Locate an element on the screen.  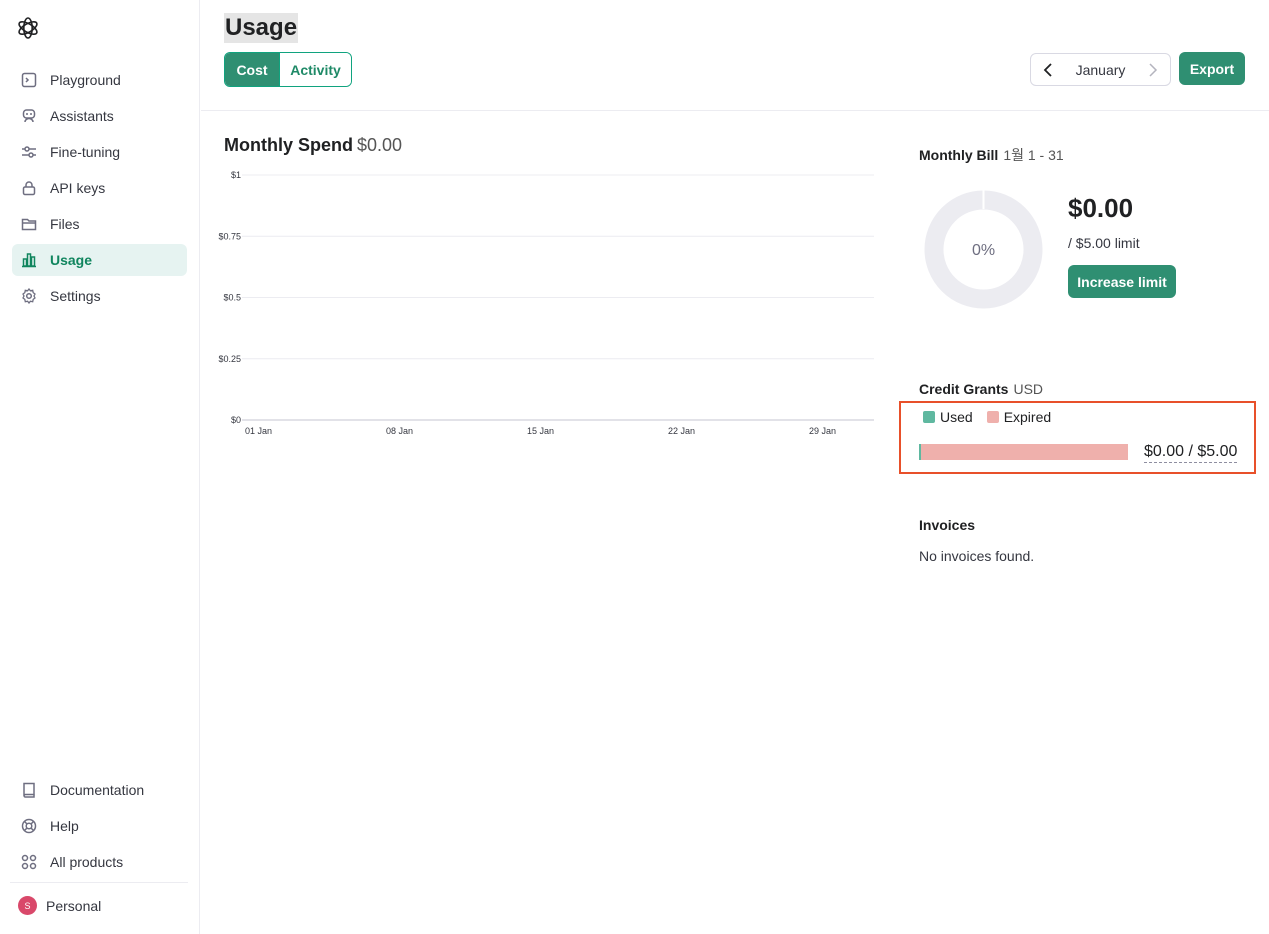
sidebar-item-label: Help is located at coordinates (64, 826).